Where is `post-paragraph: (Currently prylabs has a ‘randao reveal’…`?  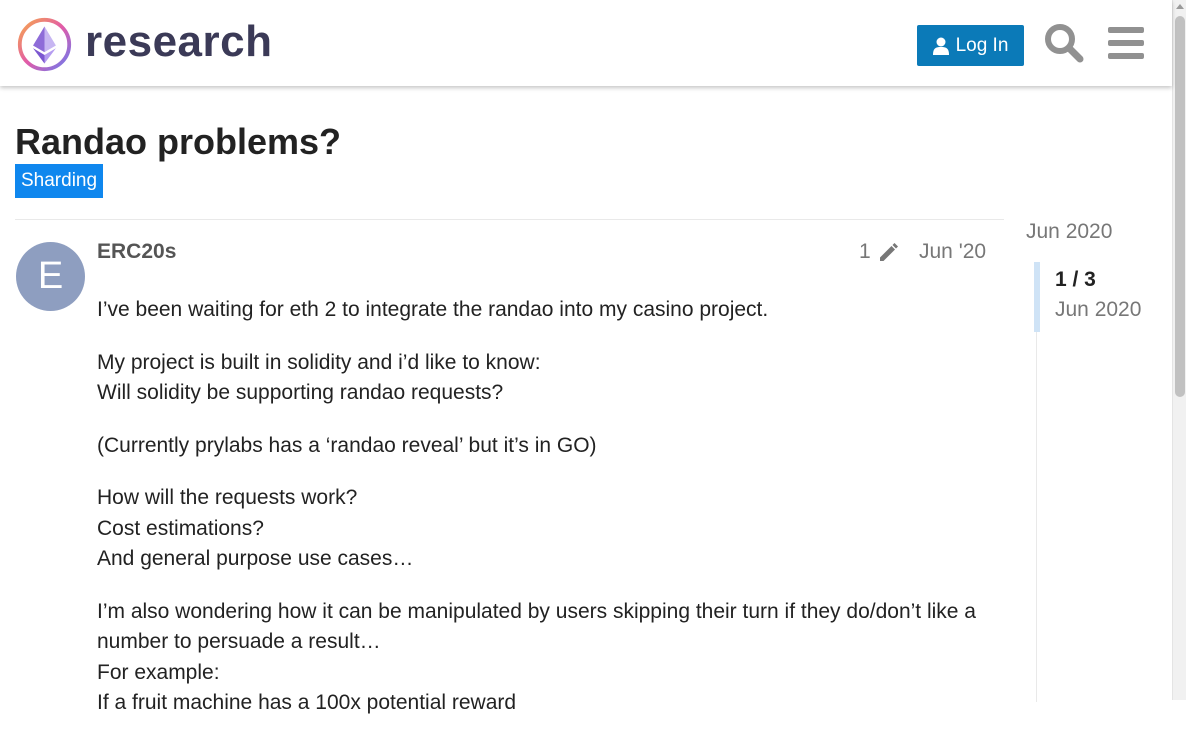
post-paragraph: (Currently prylabs has a ‘randao reveal’… is located at coordinates (537, 446).